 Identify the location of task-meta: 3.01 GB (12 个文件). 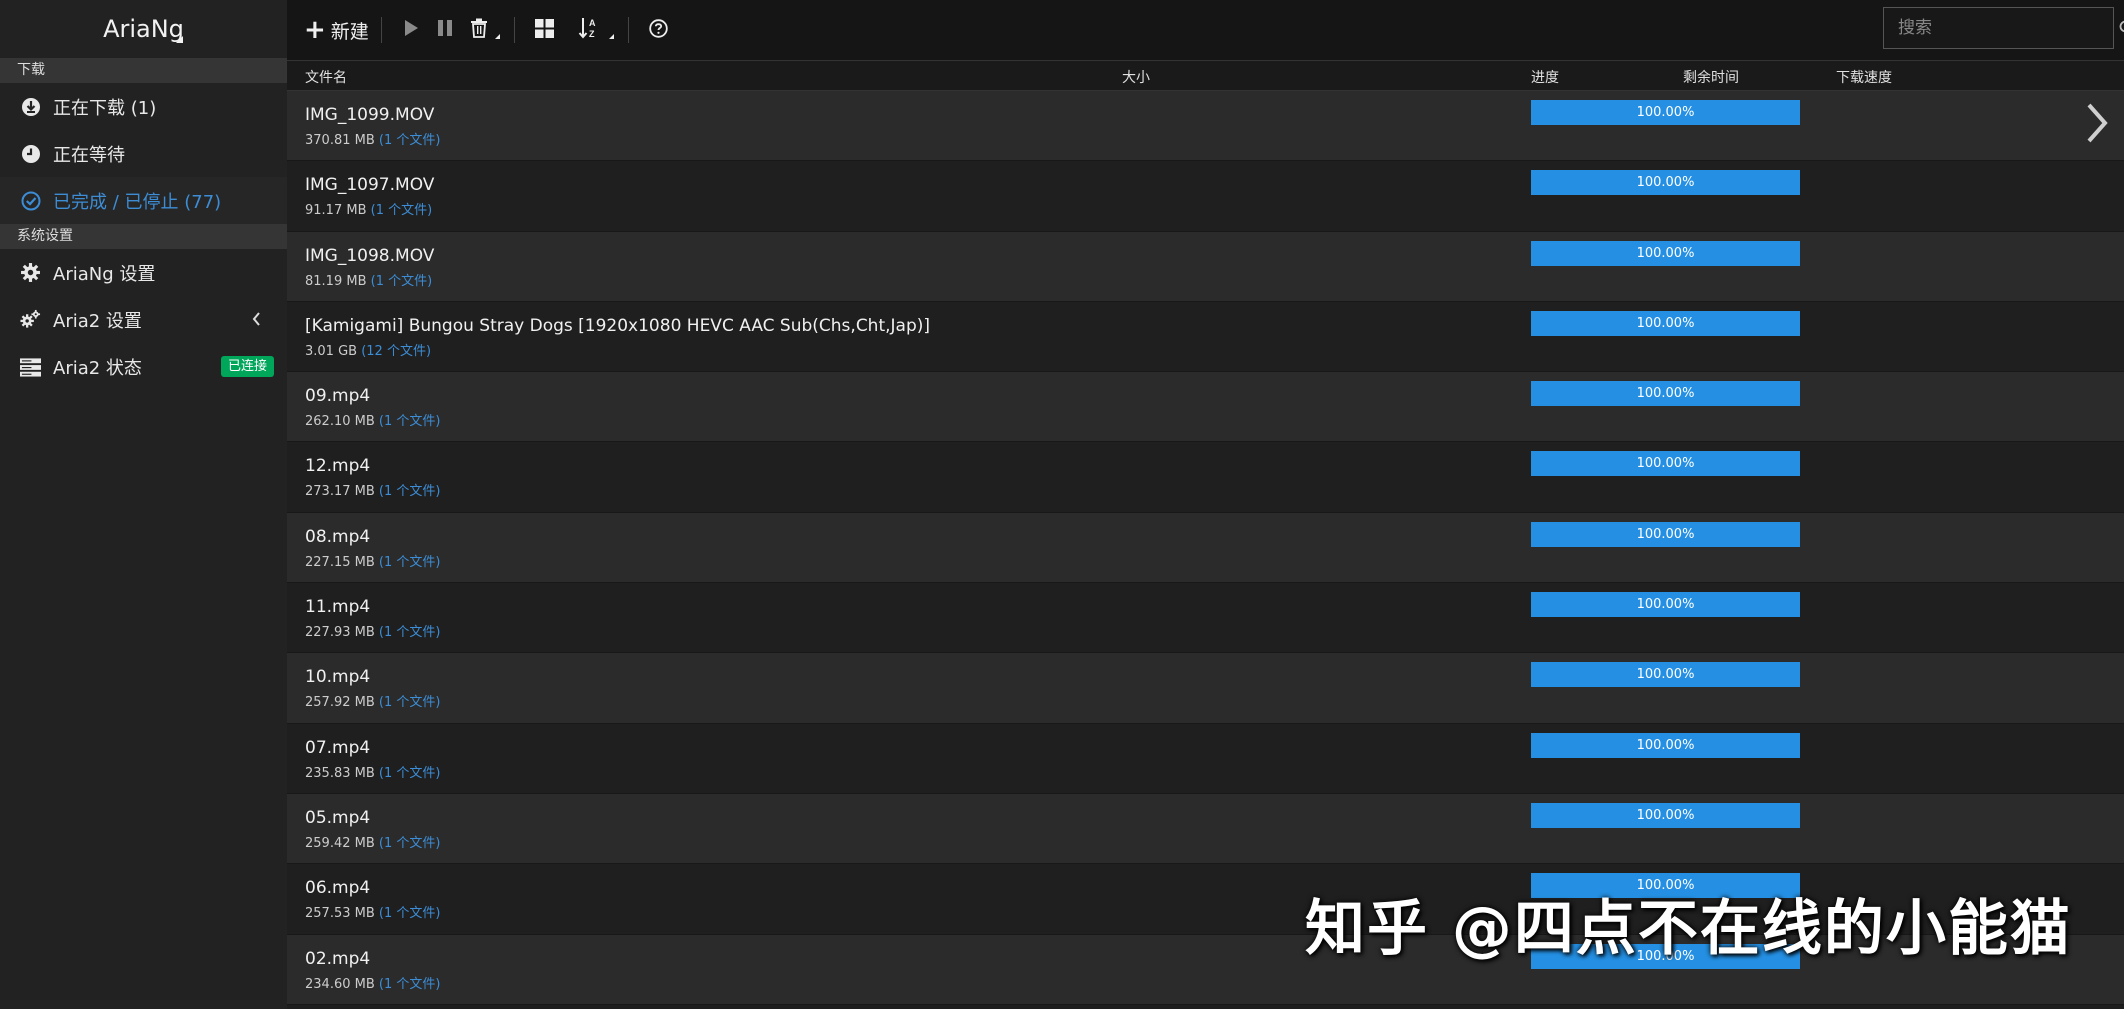
(368, 349).